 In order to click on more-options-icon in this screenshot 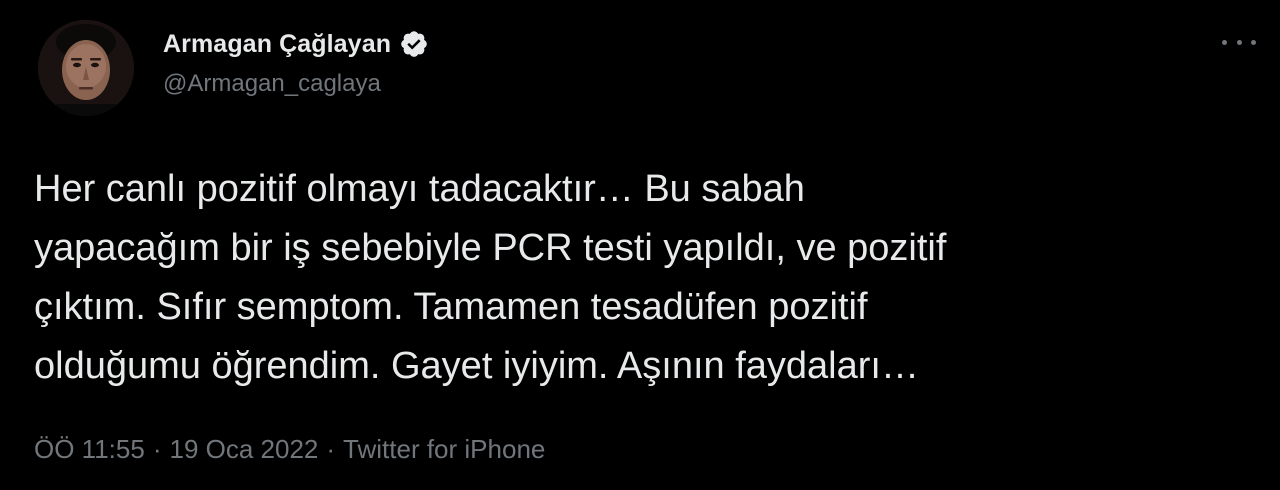, I will do `click(1239, 42)`.